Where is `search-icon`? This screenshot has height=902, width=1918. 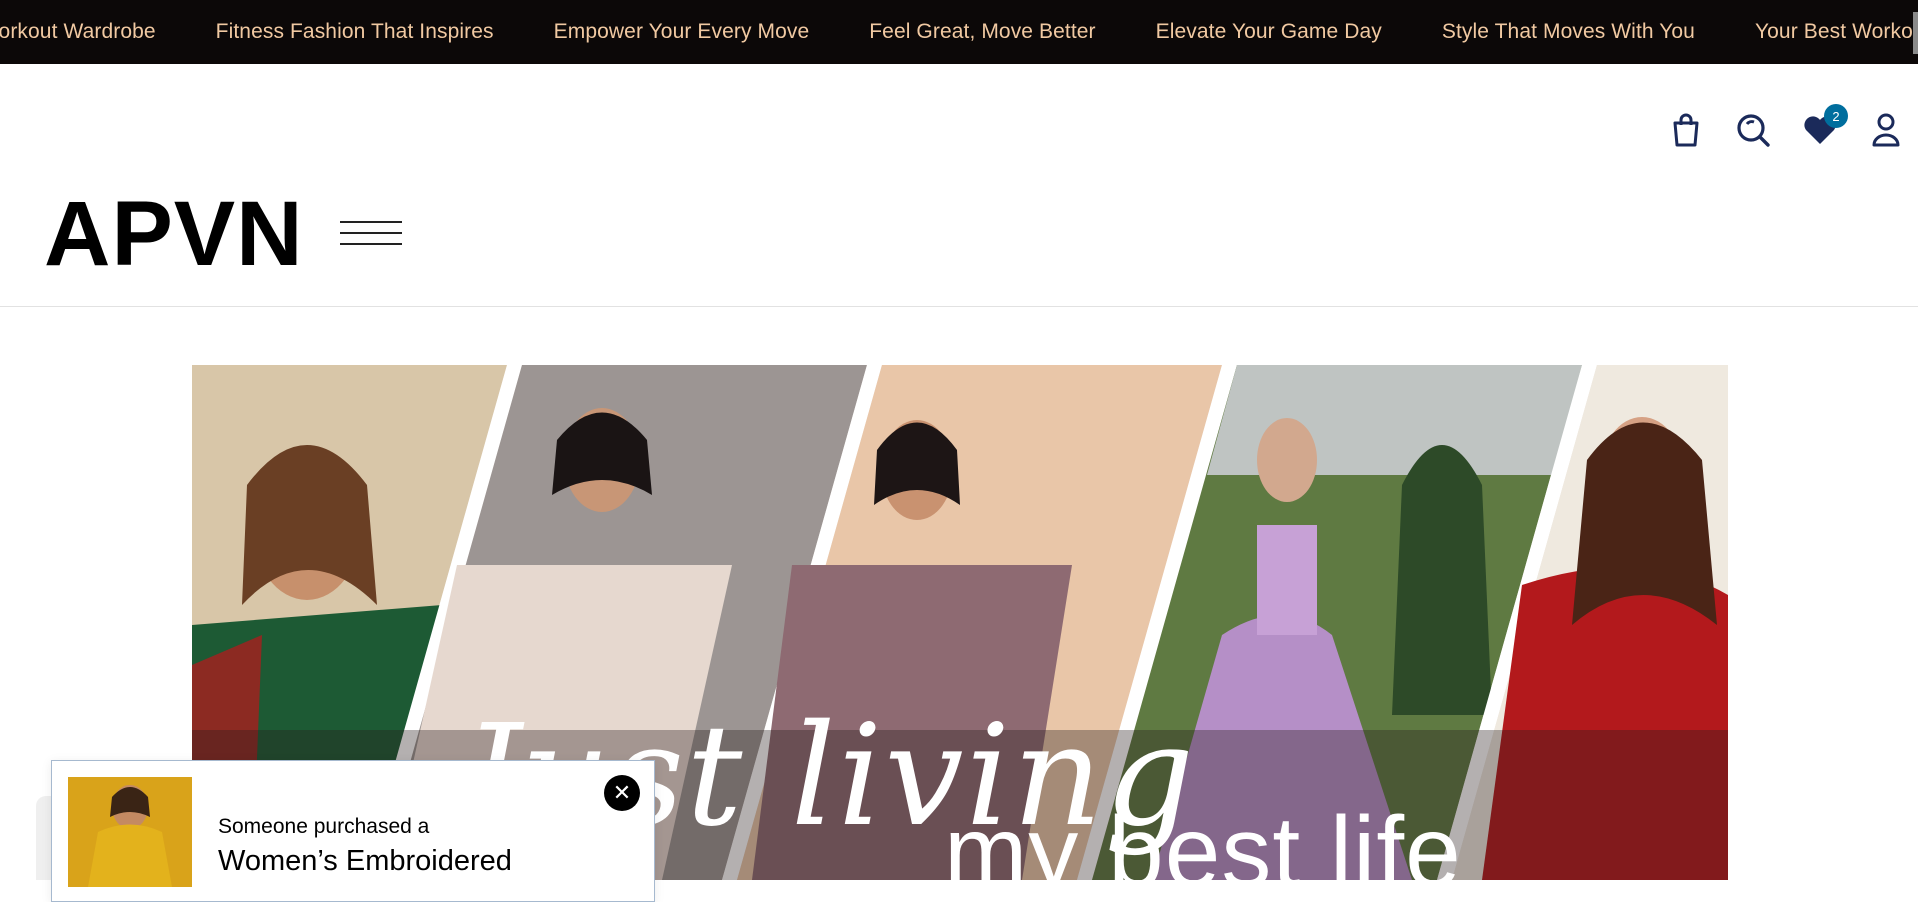
search-icon is located at coordinates (1753, 130).